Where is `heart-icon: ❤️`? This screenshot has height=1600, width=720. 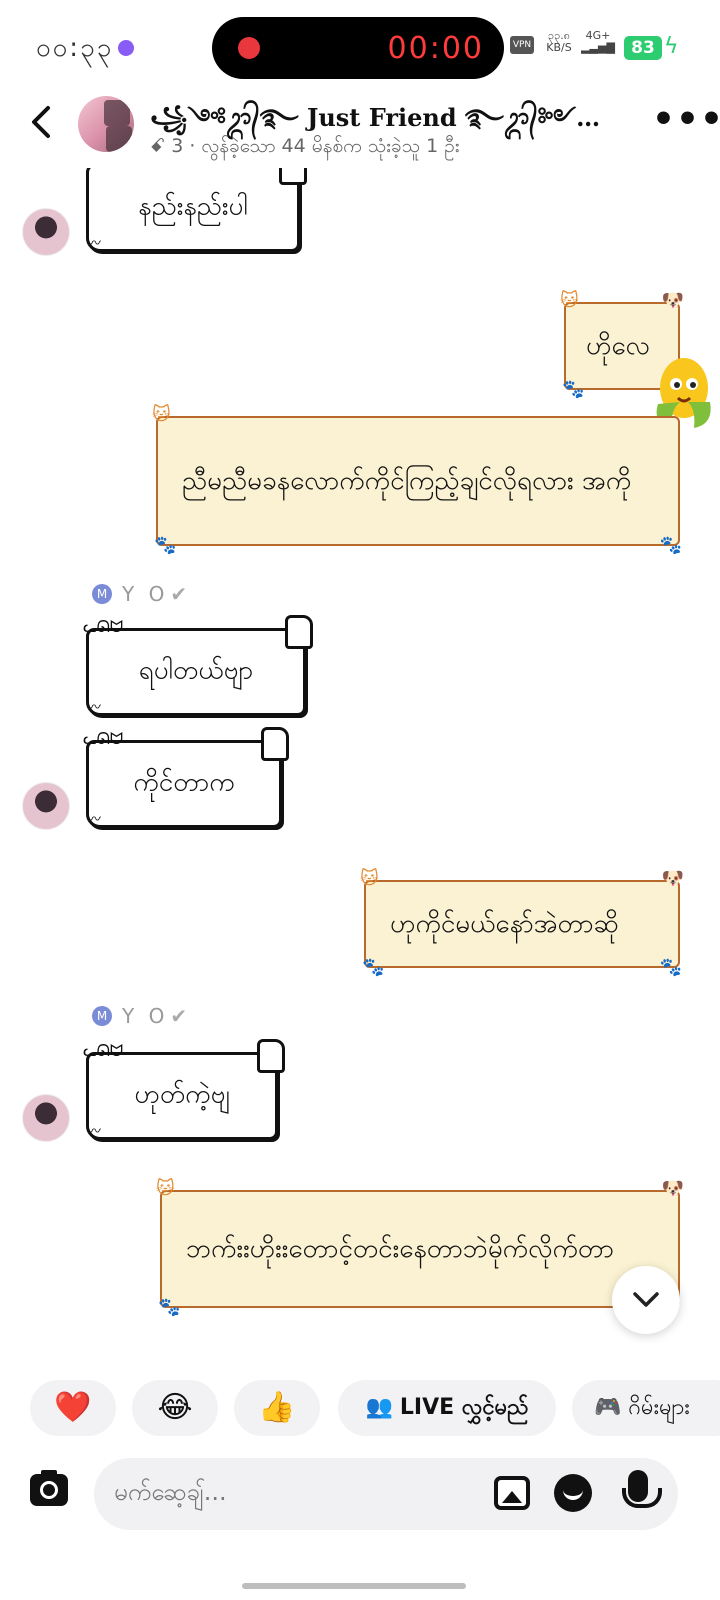
heart-icon: ❤️ is located at coordinates (73, 1407).